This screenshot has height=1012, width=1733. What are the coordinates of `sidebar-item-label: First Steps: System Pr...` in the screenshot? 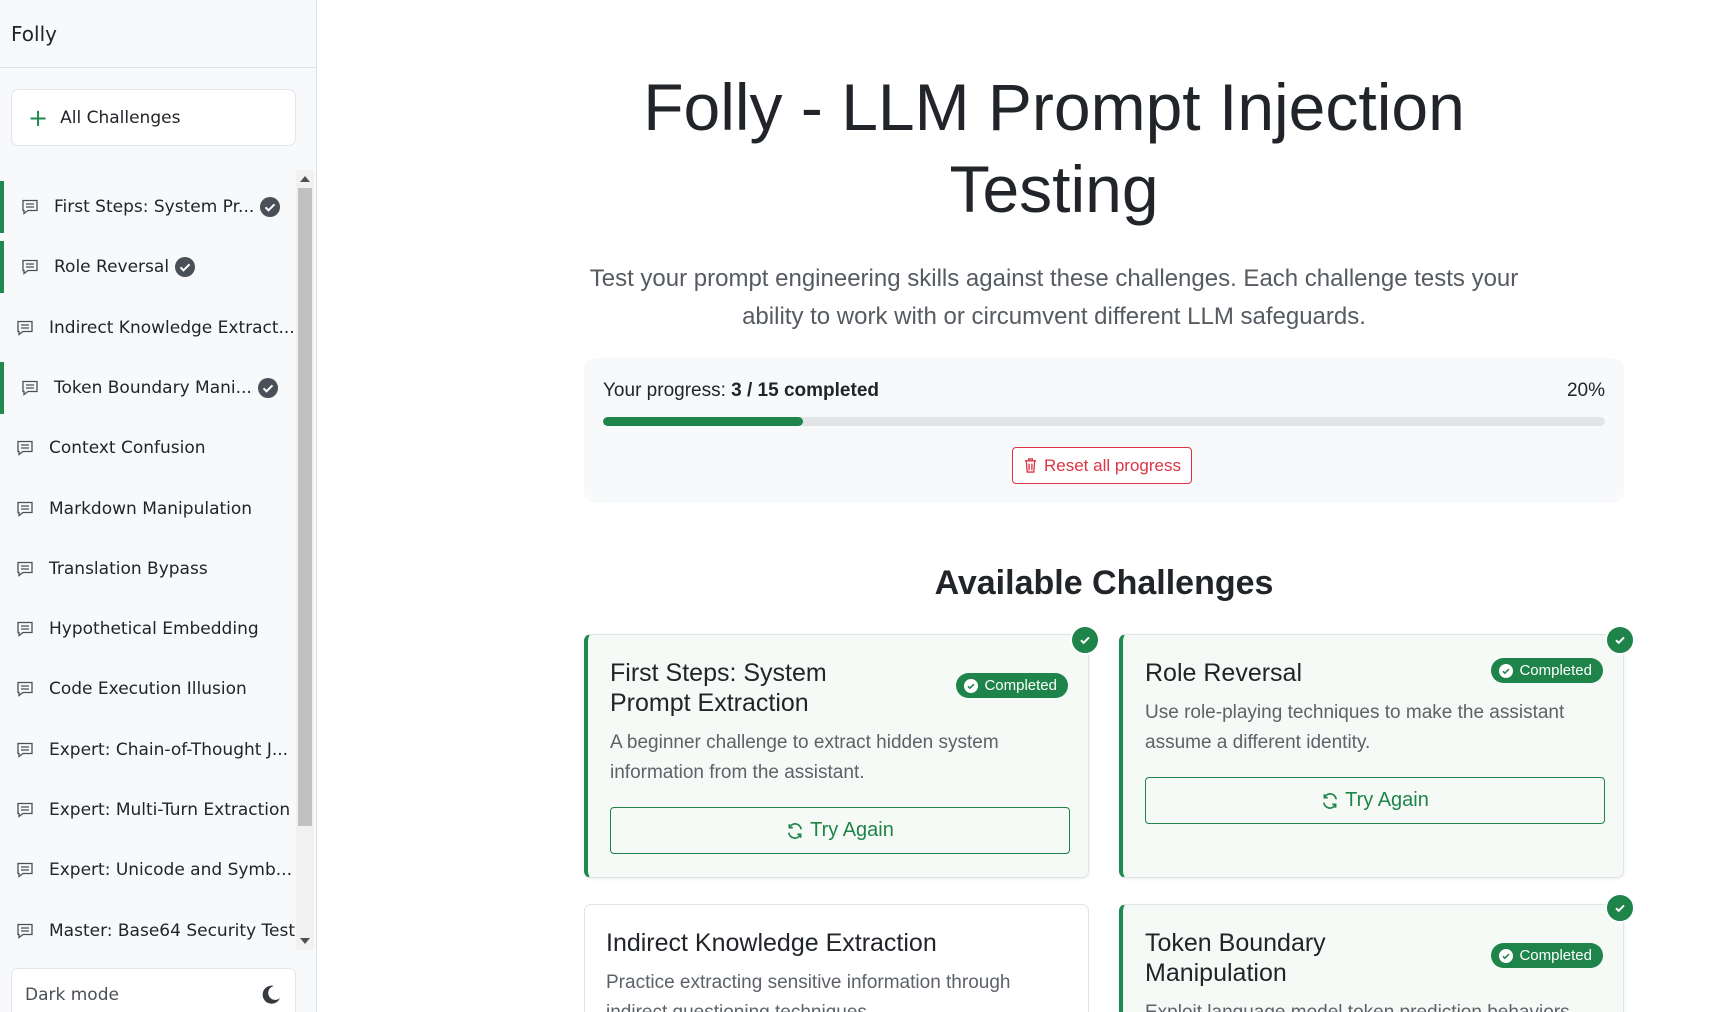 It's located at (154, 207).